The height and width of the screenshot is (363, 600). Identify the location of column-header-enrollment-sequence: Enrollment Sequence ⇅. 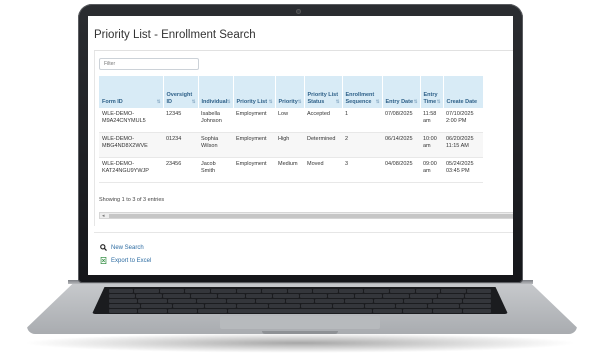
(362, 92).